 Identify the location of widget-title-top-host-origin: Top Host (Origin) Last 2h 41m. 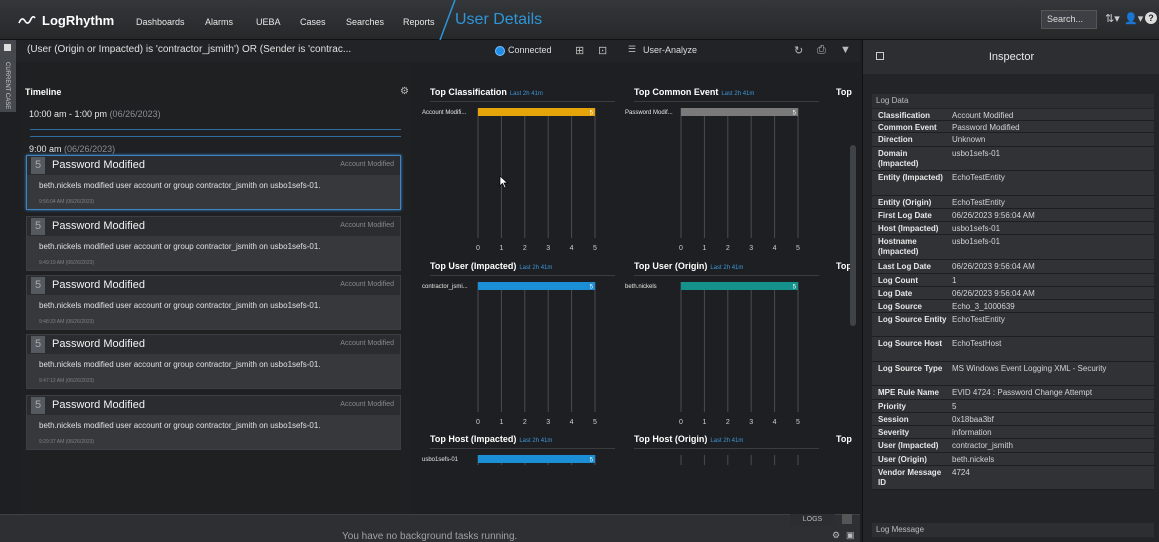
(688, 439).